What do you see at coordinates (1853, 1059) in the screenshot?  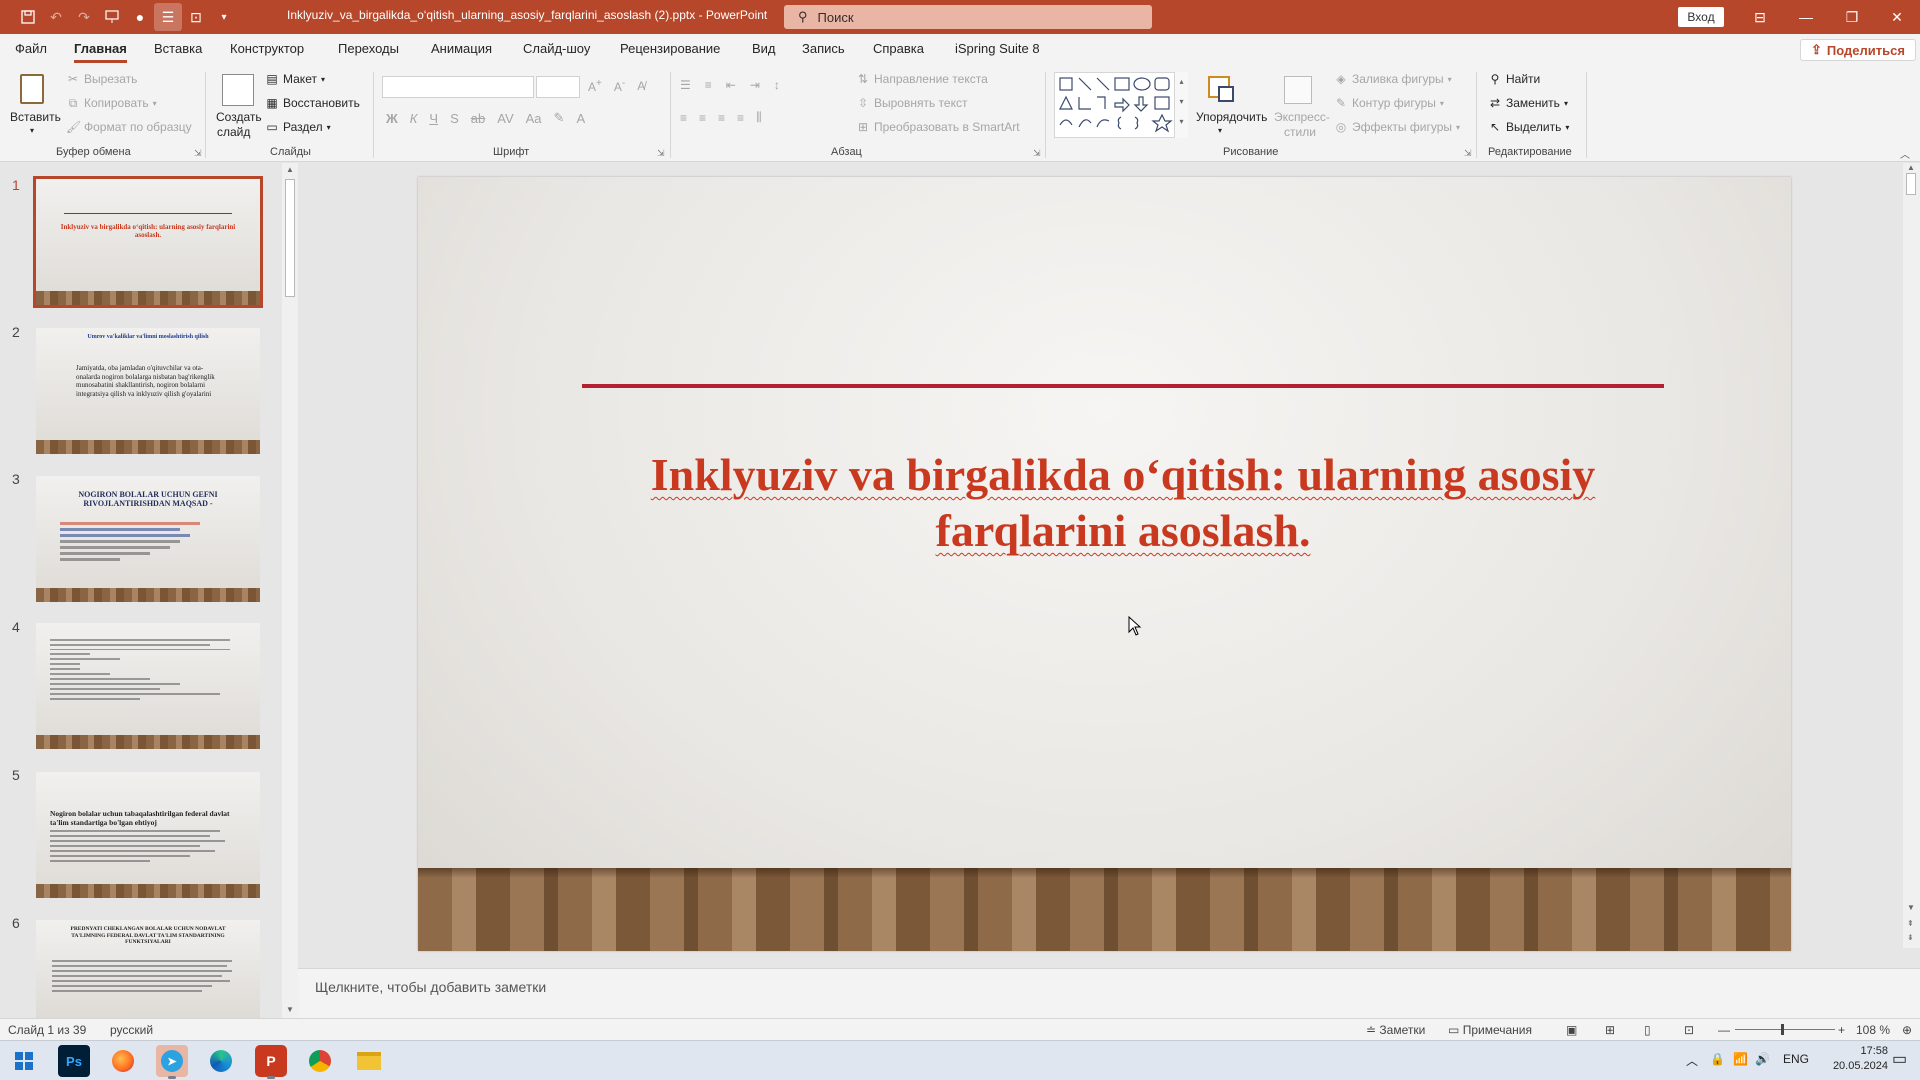 I see `clock: 17:58 20.05.2024` at bounding box center [1853, 1059].